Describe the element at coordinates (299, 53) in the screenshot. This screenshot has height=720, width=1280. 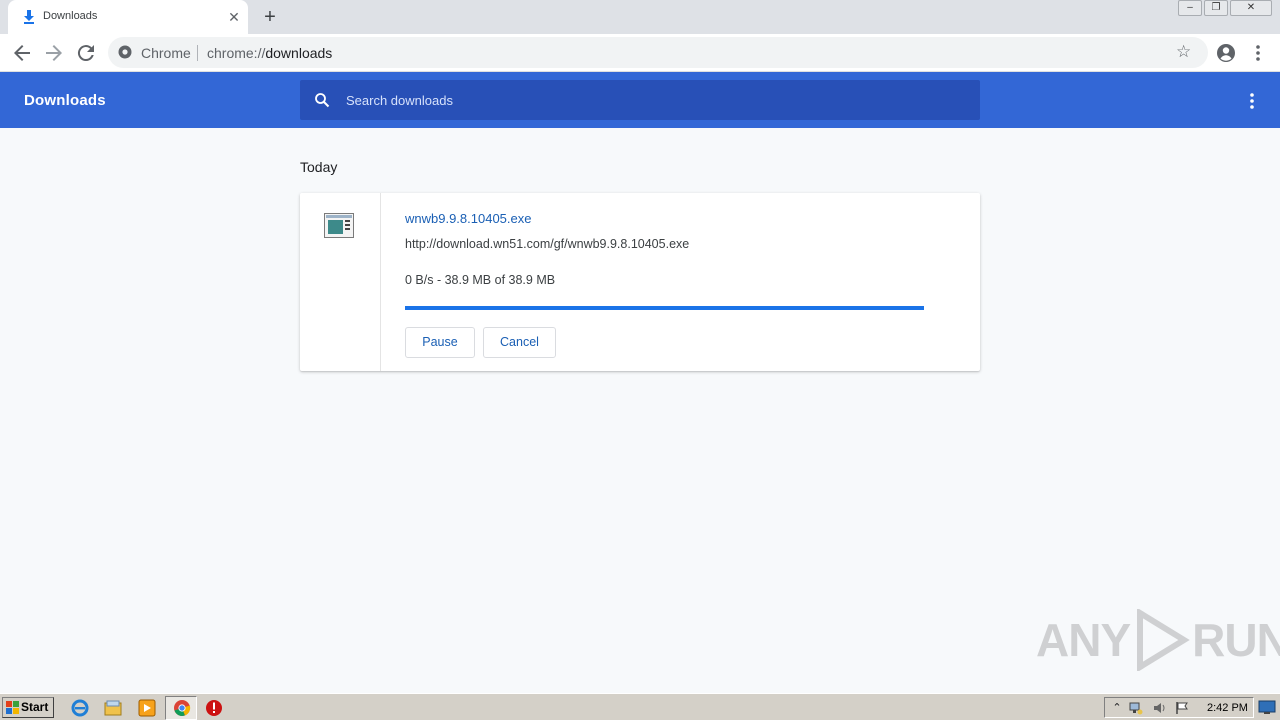
I see `url-host: downloads` at that location.